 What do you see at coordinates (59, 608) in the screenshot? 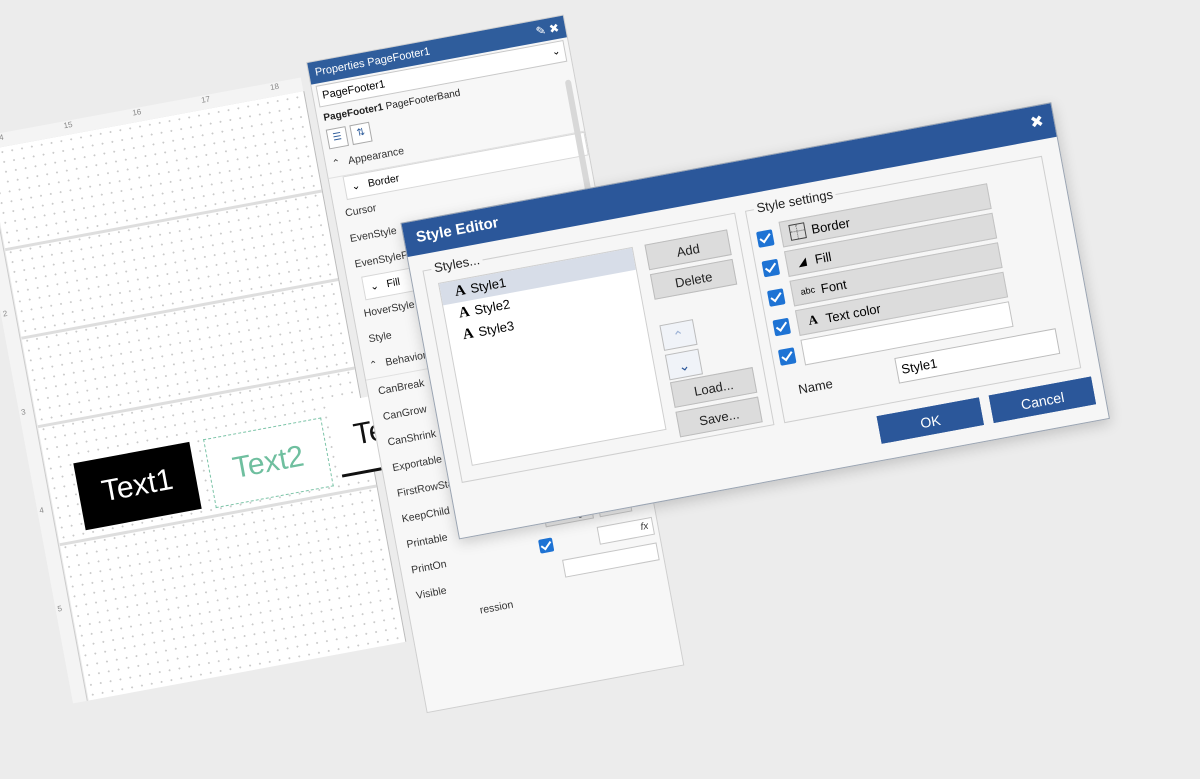
I see `ruler-number: 5` at bounding box center [59, 608].